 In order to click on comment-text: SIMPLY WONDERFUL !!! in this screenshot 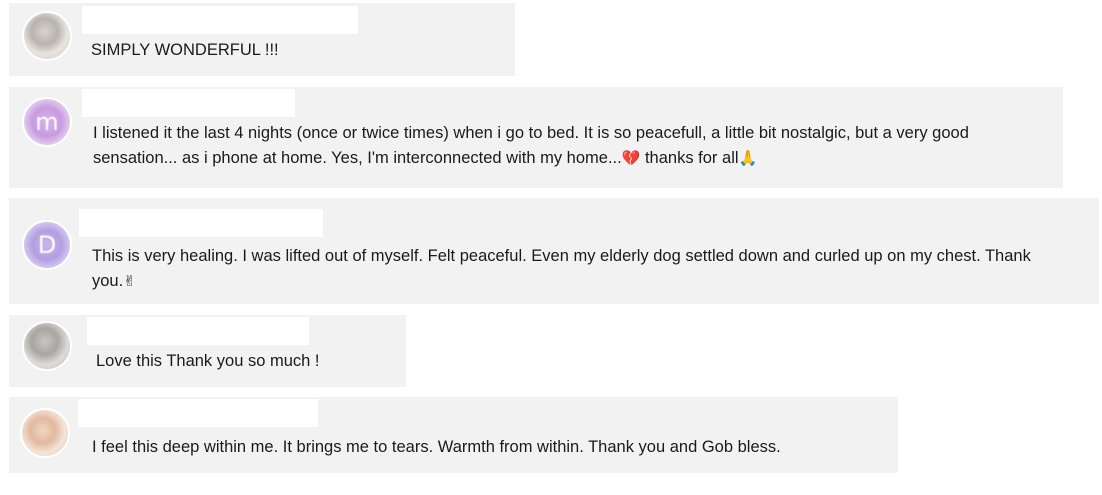, I will do `click(185, 50)`.